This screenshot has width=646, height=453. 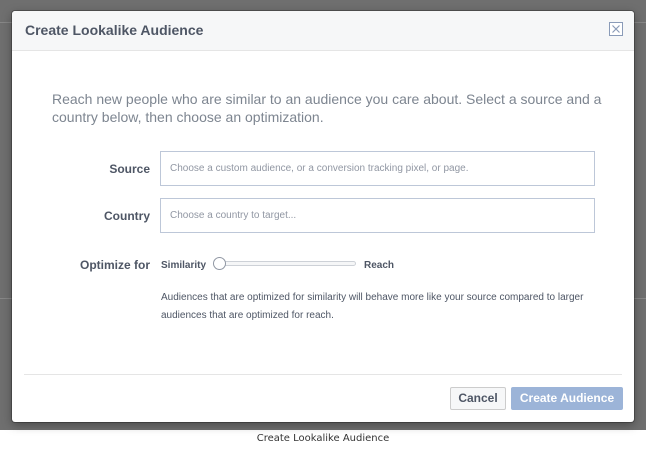 What do you see at coordinates (567, 398) in the screenshot?
I see `create-audience-button: Create Audience` at bounding box center [567, 398].